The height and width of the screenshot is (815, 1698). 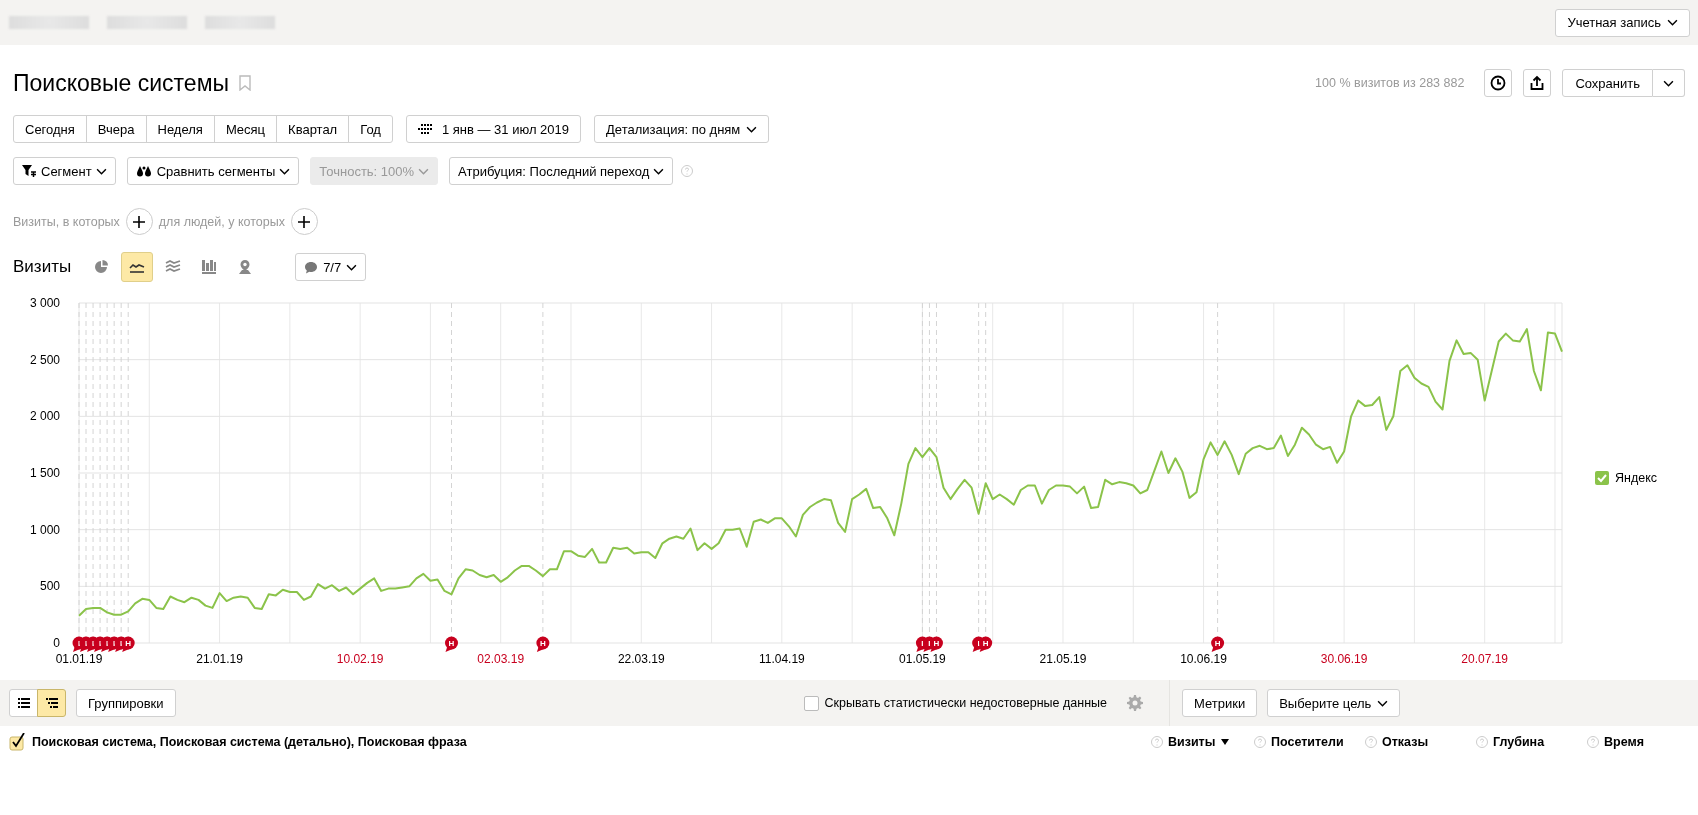 What do you see at coordinates (126, 703) in the screenshot?
I see `groupings-button: Группировки` at bounding box center [126, 703].